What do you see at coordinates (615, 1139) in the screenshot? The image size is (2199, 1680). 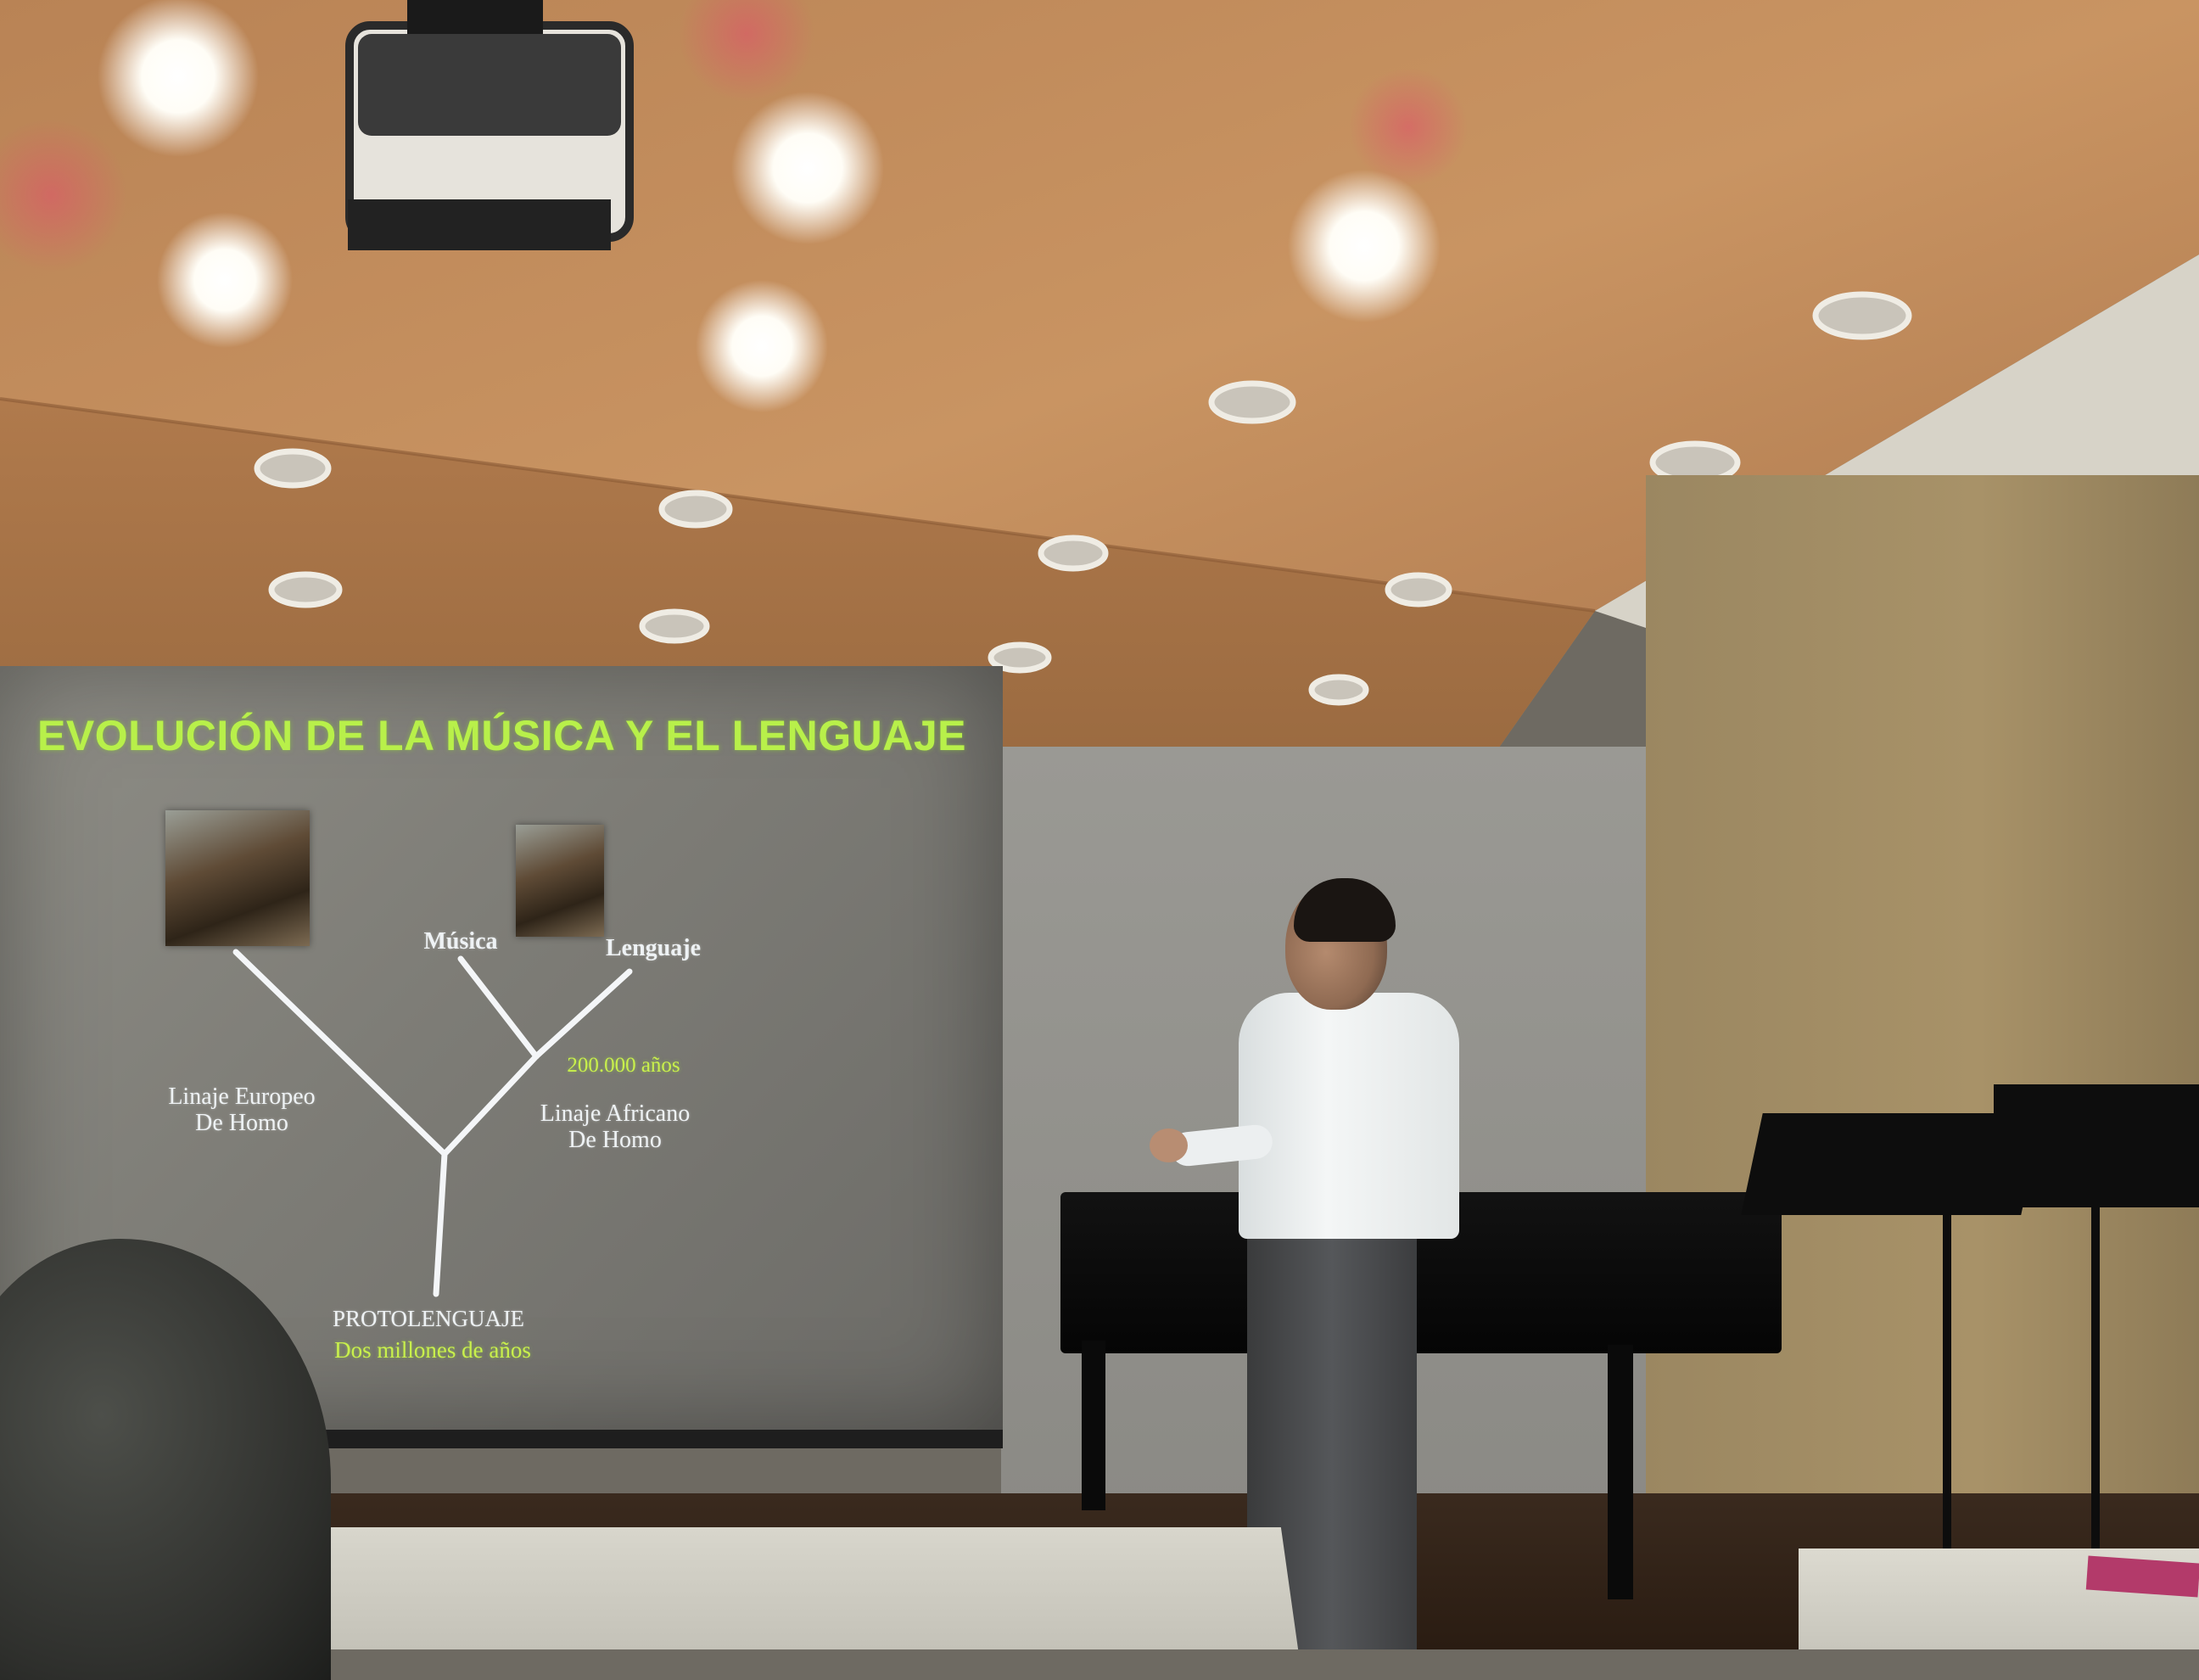 I see `label-linaje-africano-line2: De Homo` at bounding box center [615, 1139].